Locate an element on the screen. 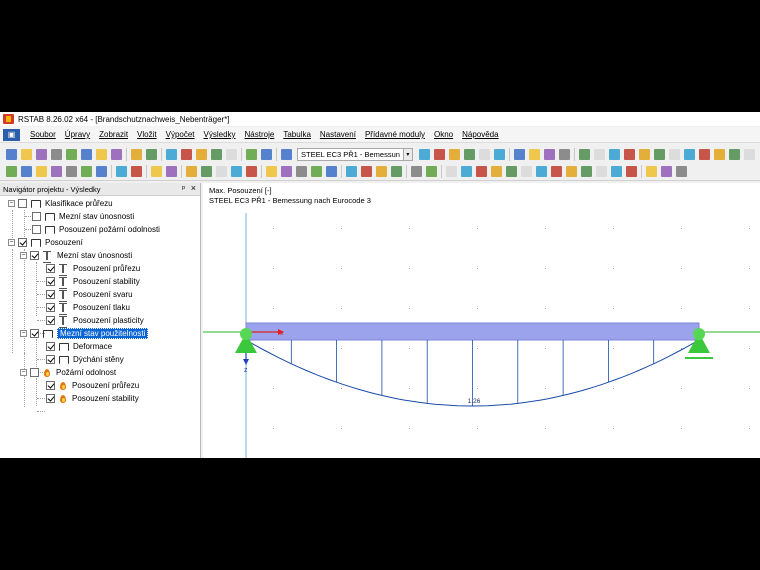  tree-item-klasifikace-msu: Mezní stav únosnosti is located at coordinates (83, 216).